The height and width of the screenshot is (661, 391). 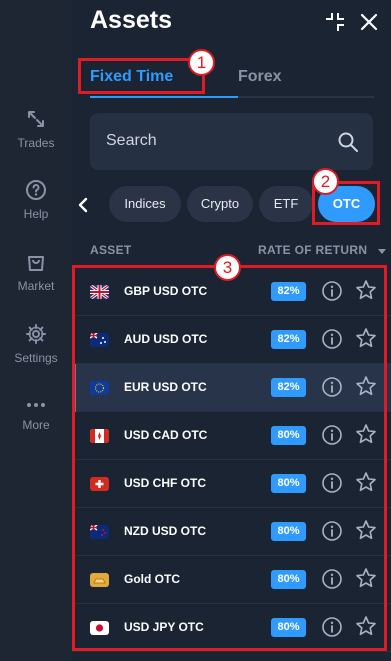 I want to click on column-header-rate: RATE OF RETURN, so click(x=322, y=250).